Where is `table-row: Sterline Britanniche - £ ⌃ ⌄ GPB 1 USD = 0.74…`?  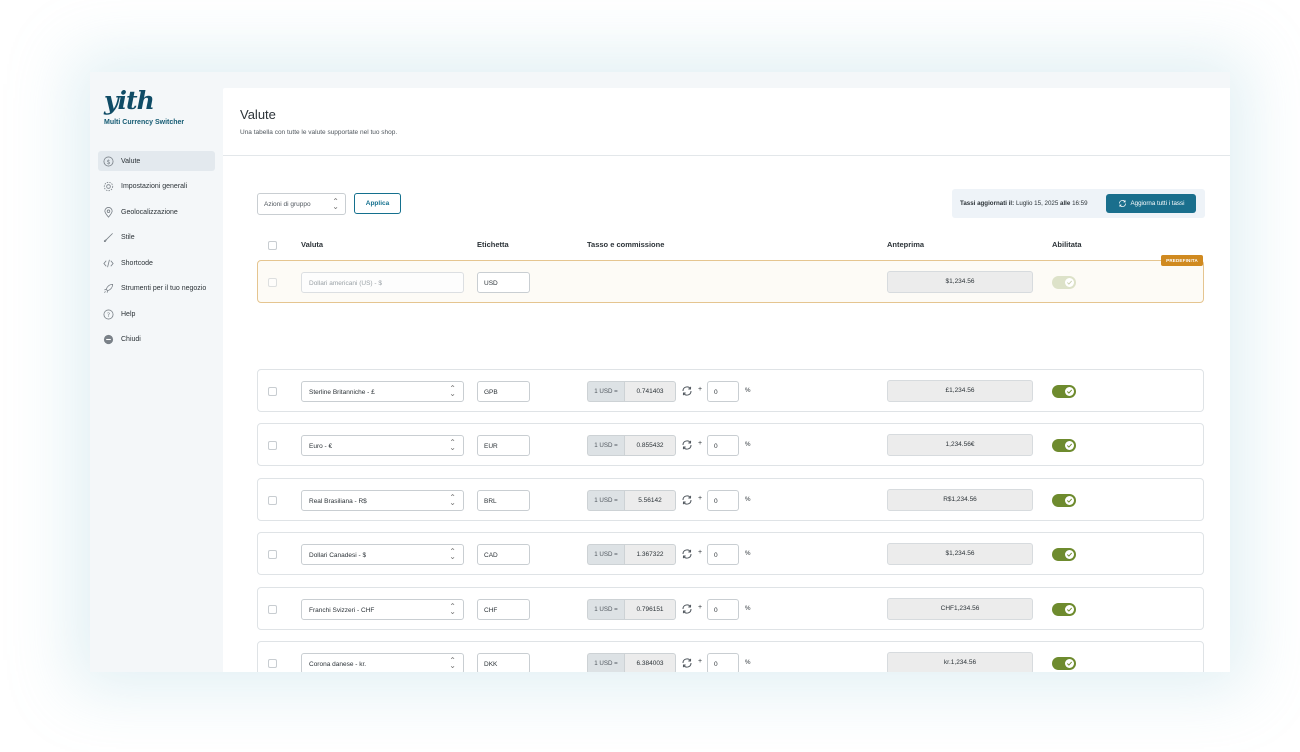 table-row: Sterline Britanniche - £ ⌃ ⌄ GPB 1 USD = 0.74… is located at coordinates (730, 390).